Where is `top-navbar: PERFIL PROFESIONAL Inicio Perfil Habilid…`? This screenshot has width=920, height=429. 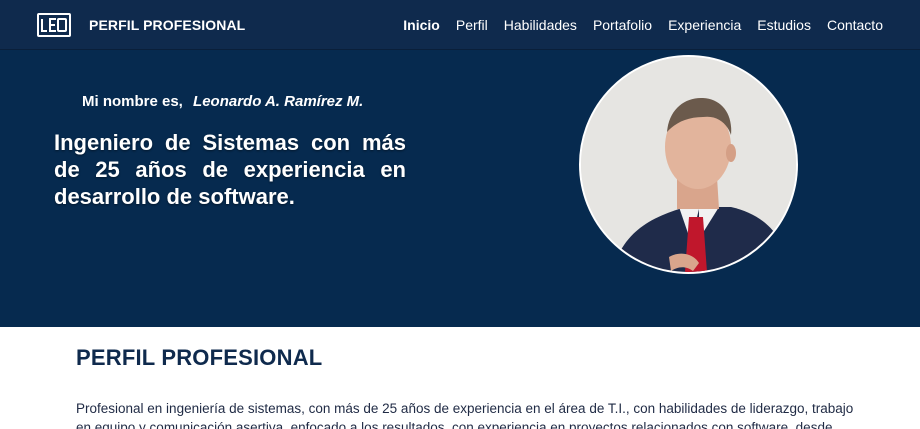 top-navbar: PERFIL PROFESIONAL Inicio Perfil Habilid… is located at coordinates (460, 25).